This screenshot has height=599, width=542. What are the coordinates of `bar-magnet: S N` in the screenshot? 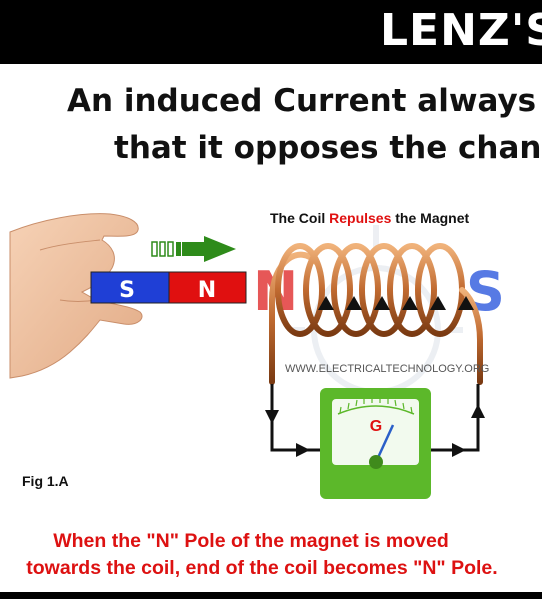 It's located at (168, 287).